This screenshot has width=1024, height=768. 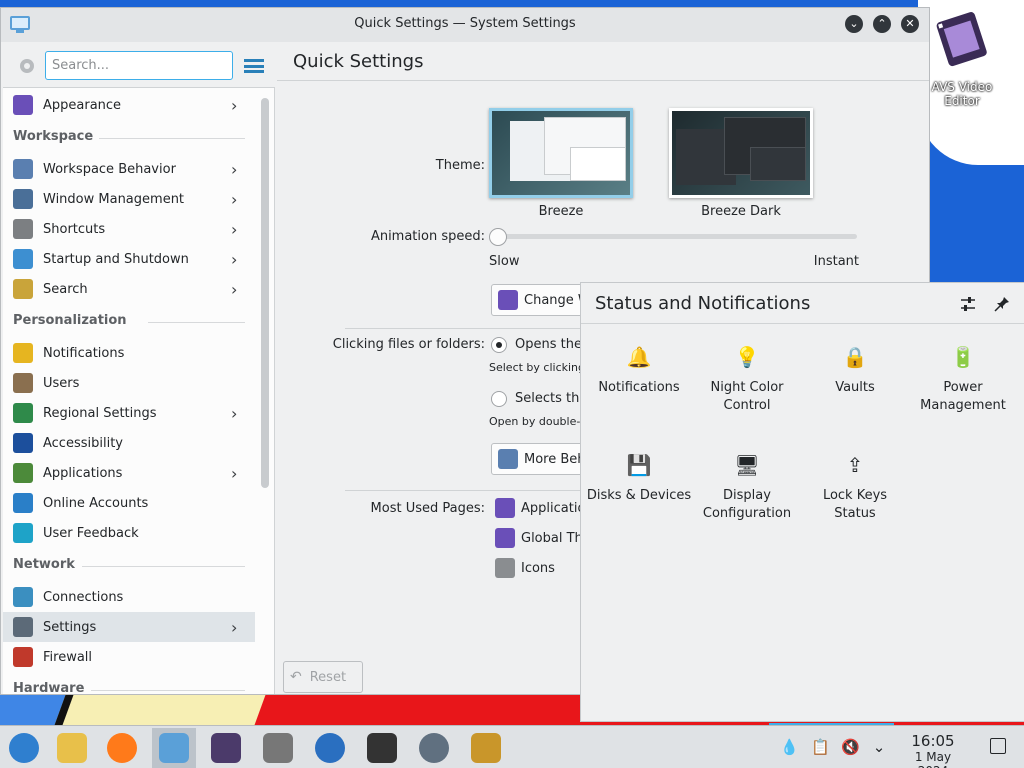 What do you see at coordinates (72, 748) in the screenshot?
I see `taskbar-file-manager` at bounding box center [72, 748].